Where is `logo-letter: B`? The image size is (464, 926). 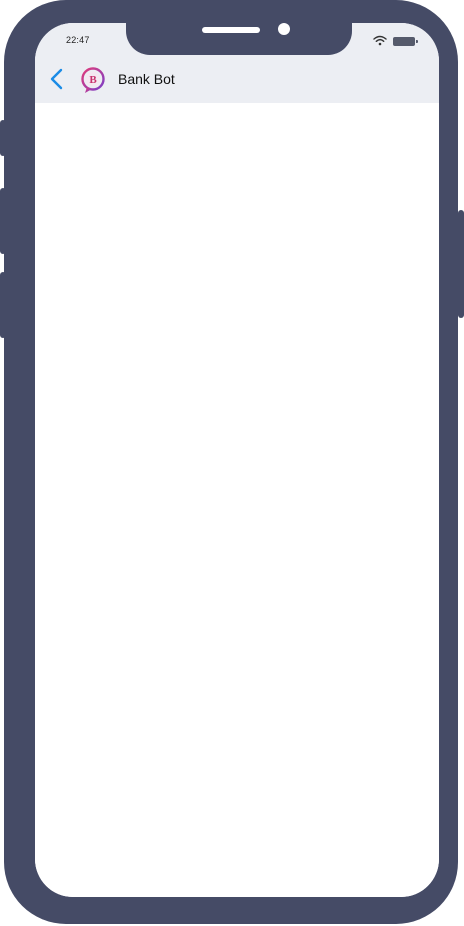
logo-letter: B is located at coordinates (93, 80).